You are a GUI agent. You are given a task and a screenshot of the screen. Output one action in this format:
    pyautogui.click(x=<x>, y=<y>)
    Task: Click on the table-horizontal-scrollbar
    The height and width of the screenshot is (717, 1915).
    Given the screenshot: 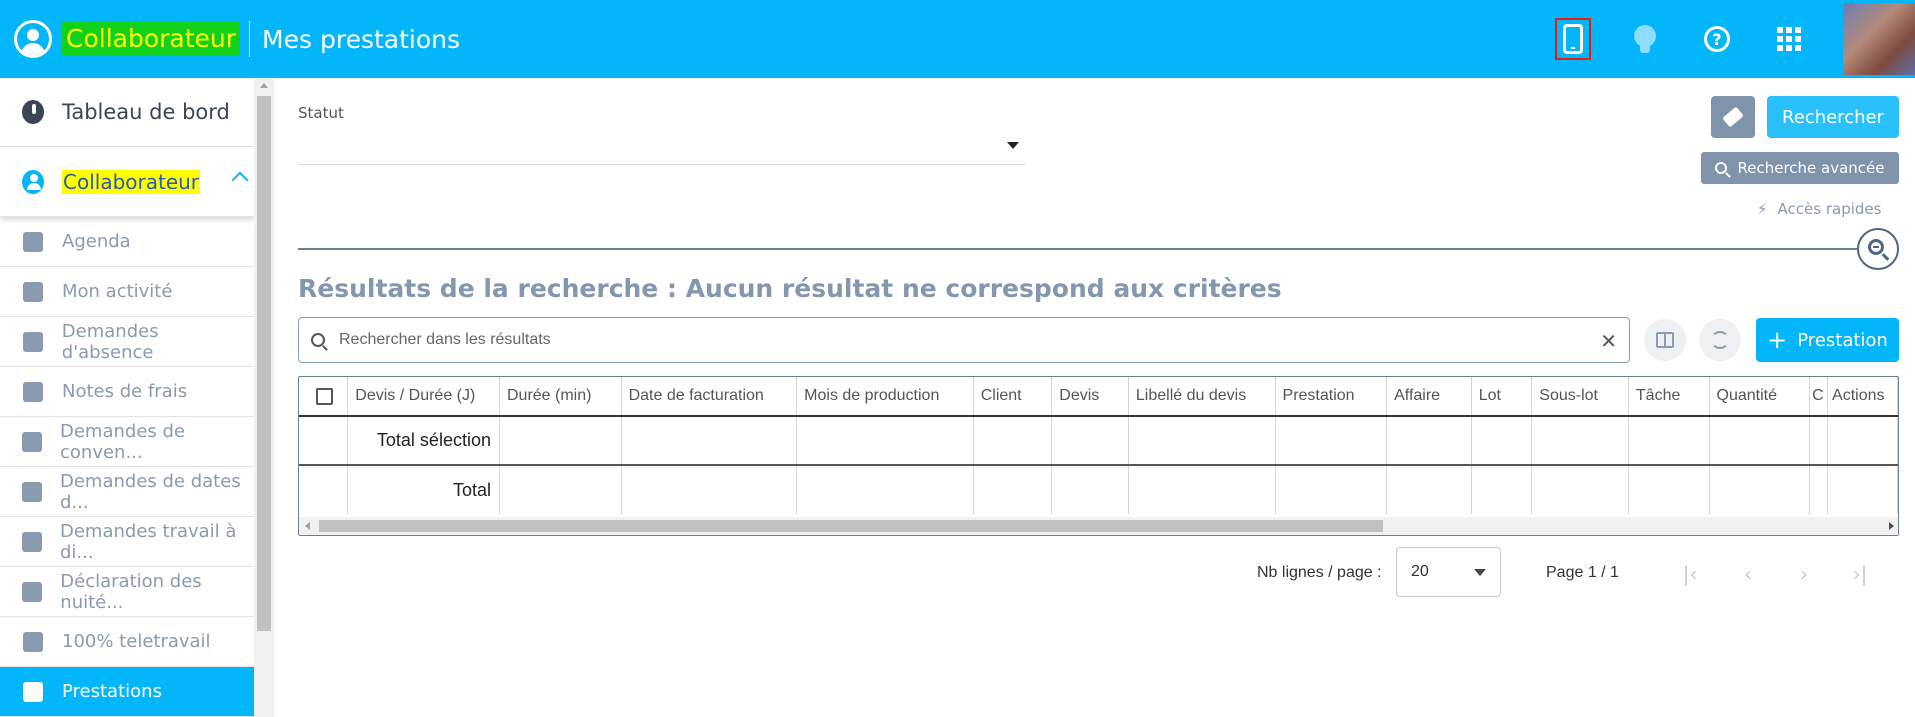 What is the action you would take?
    pyautogui.click(x=1098, y=526)
    